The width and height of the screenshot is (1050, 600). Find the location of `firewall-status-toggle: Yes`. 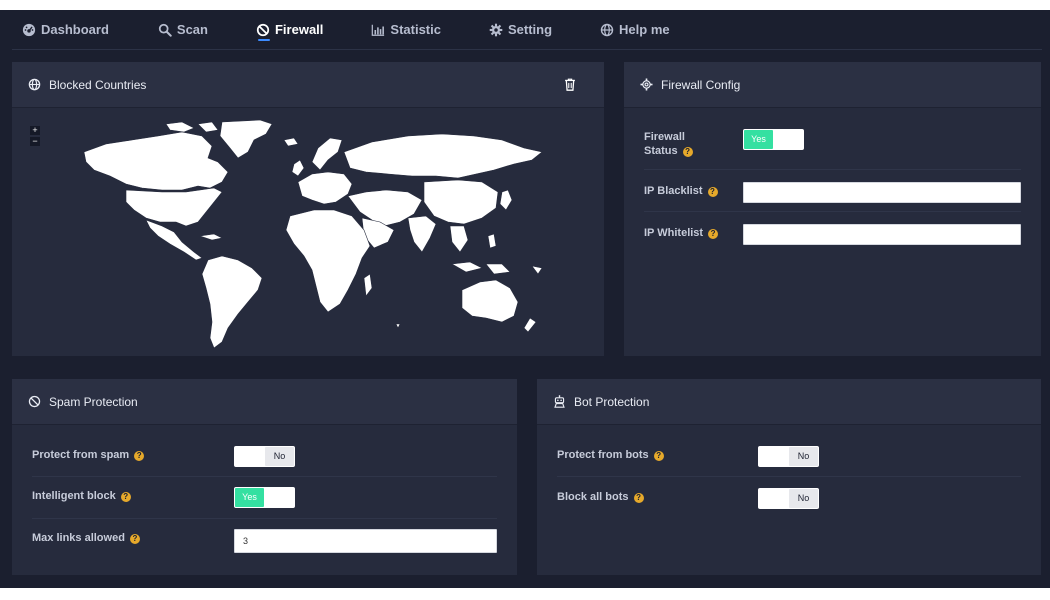

firewall-status-toggle: Yes is located at coordinates (773, 139).